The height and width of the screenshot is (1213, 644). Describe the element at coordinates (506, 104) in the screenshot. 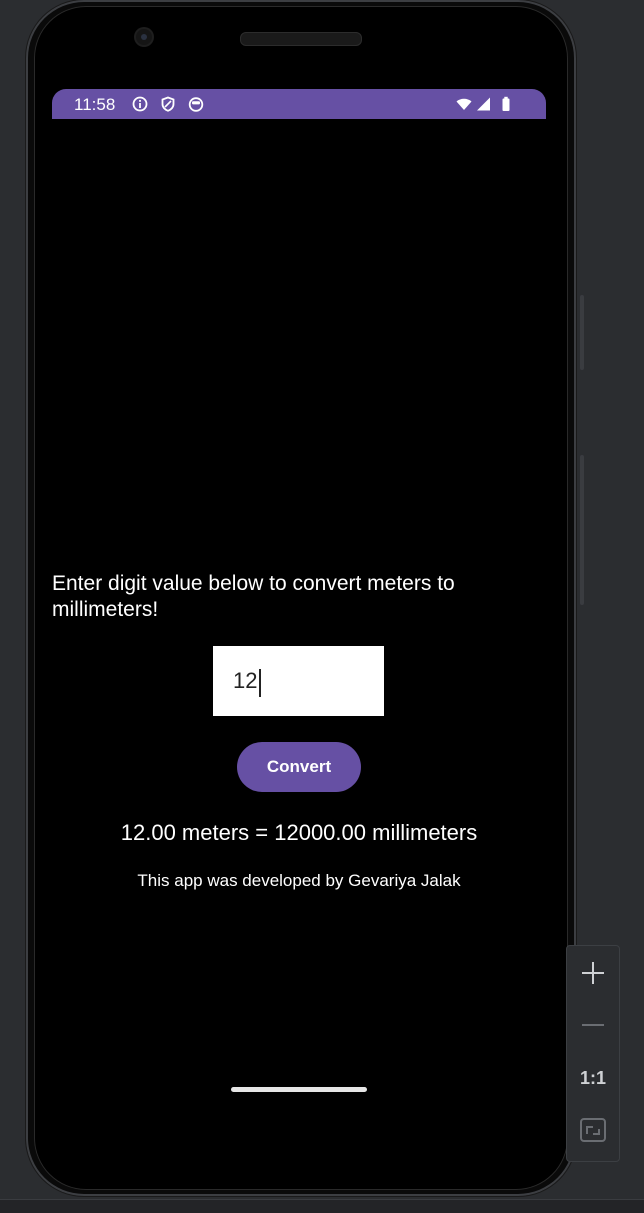

I see `battery-icon` at that location.